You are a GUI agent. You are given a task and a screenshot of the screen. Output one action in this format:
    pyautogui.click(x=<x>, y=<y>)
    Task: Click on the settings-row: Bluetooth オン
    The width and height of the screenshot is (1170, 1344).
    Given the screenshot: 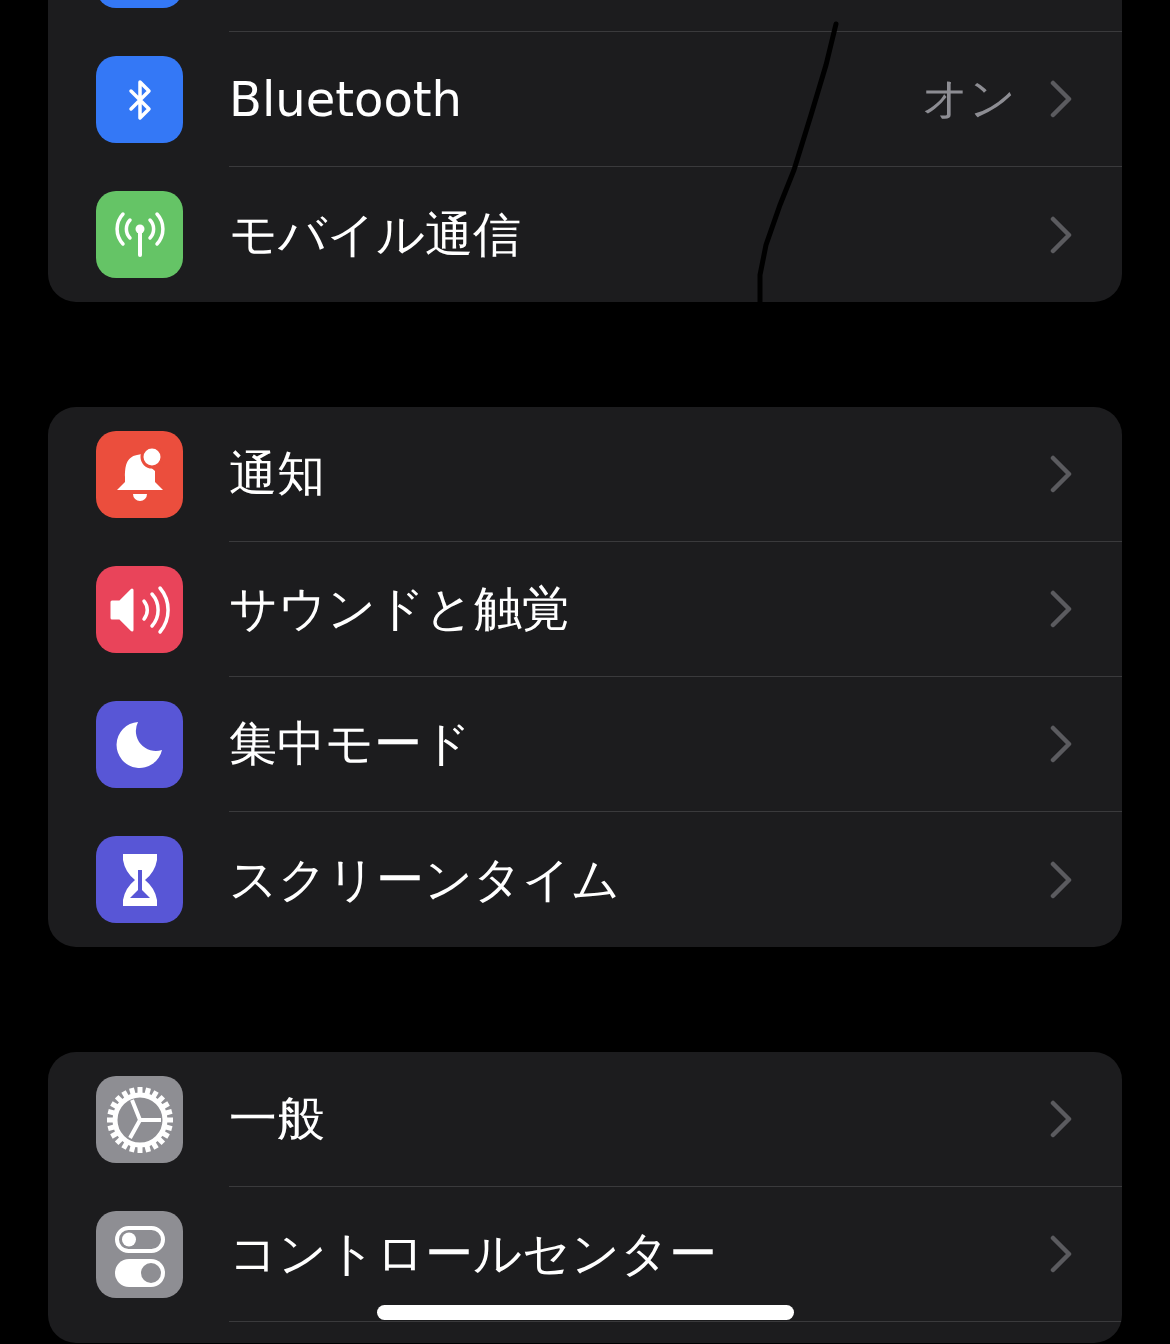 What is the action you would take?
    pyautogui.click(x=585, y=99)
    